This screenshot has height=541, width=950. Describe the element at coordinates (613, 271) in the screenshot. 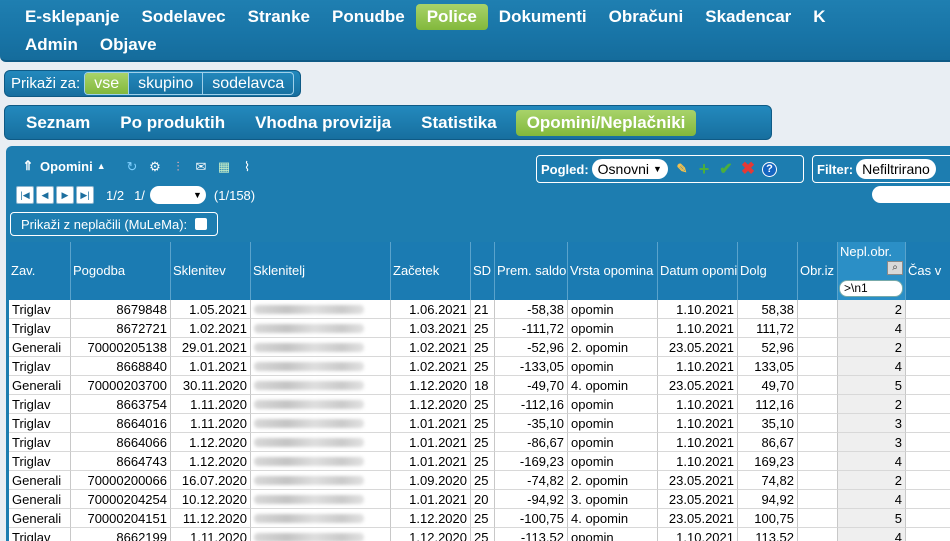

I see `column-header-vrsta-opomina: Vrsta opomina` at that location.